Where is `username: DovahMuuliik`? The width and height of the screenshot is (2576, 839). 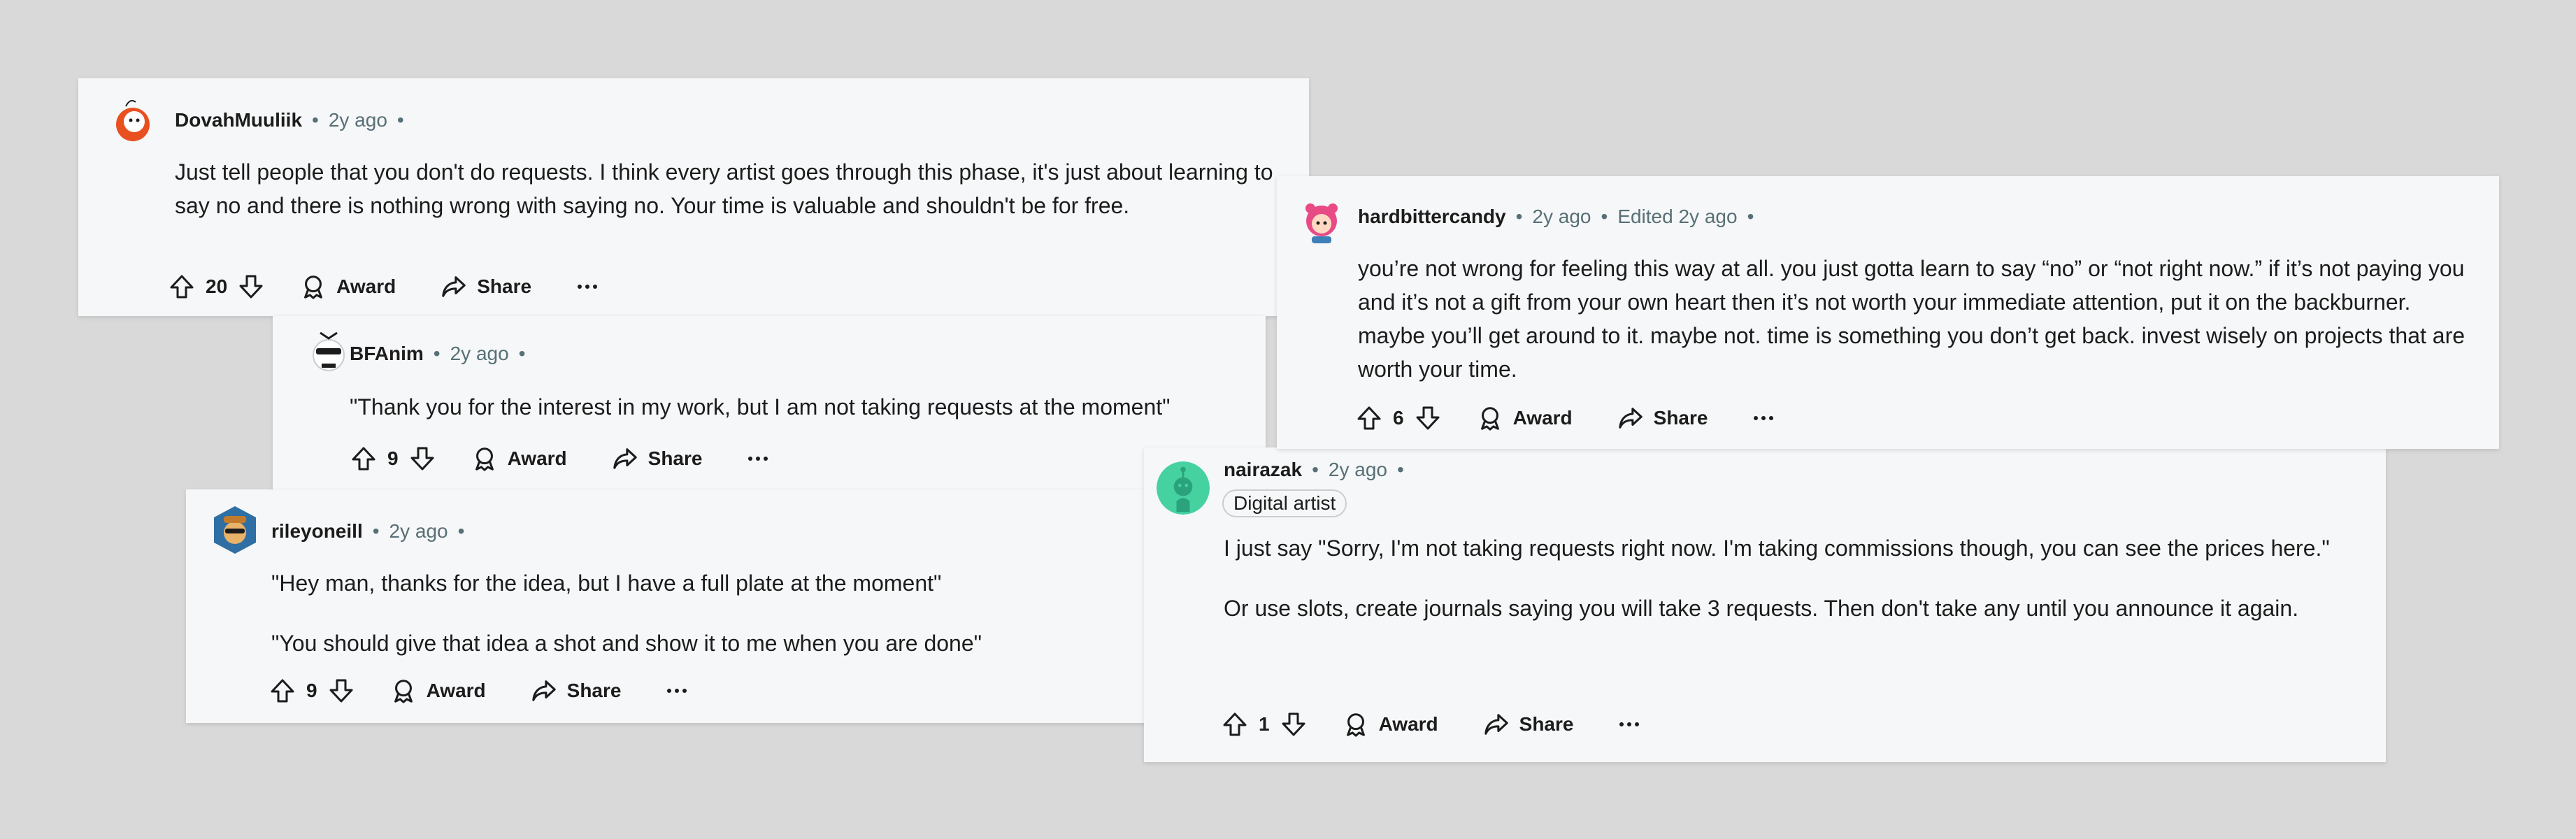
username: DovahMuuliik is located at coordinates (238, 120).